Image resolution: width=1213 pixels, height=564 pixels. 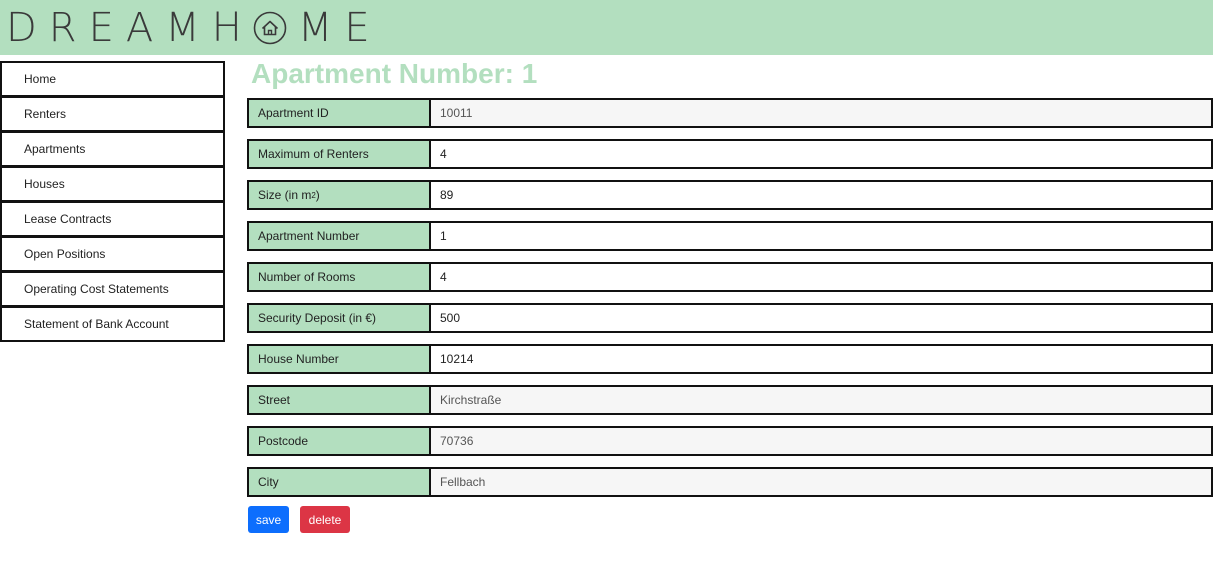 I want to click on field-label: Size (in m 2), so click(x=339, y=195).